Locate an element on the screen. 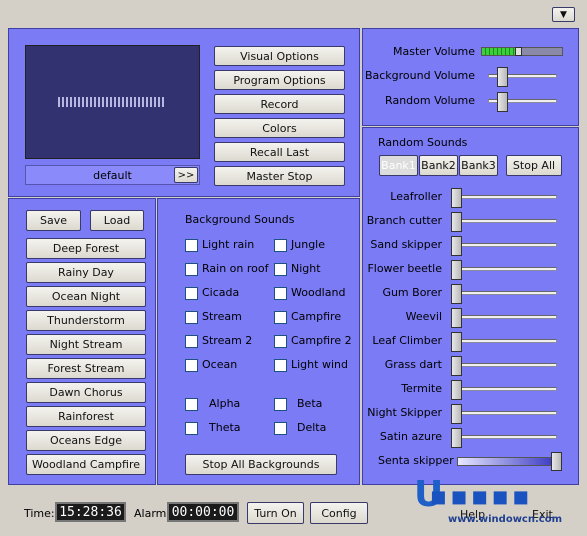 This screenshot has height=536, width=587. bank2-button: Bank2 is located at coordinates (438, 165).